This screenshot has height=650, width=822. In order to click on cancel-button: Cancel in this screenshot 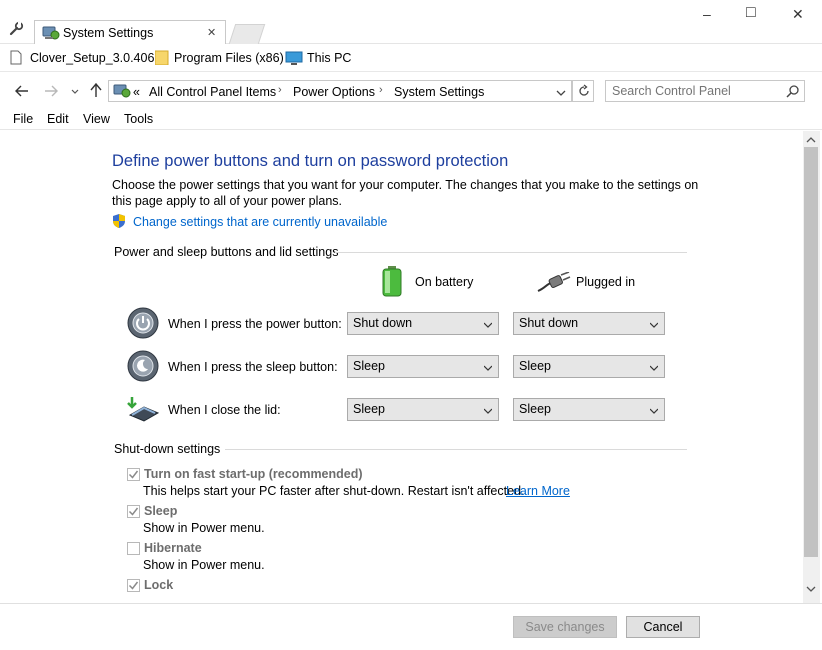, I will do `click(663, 627)`.